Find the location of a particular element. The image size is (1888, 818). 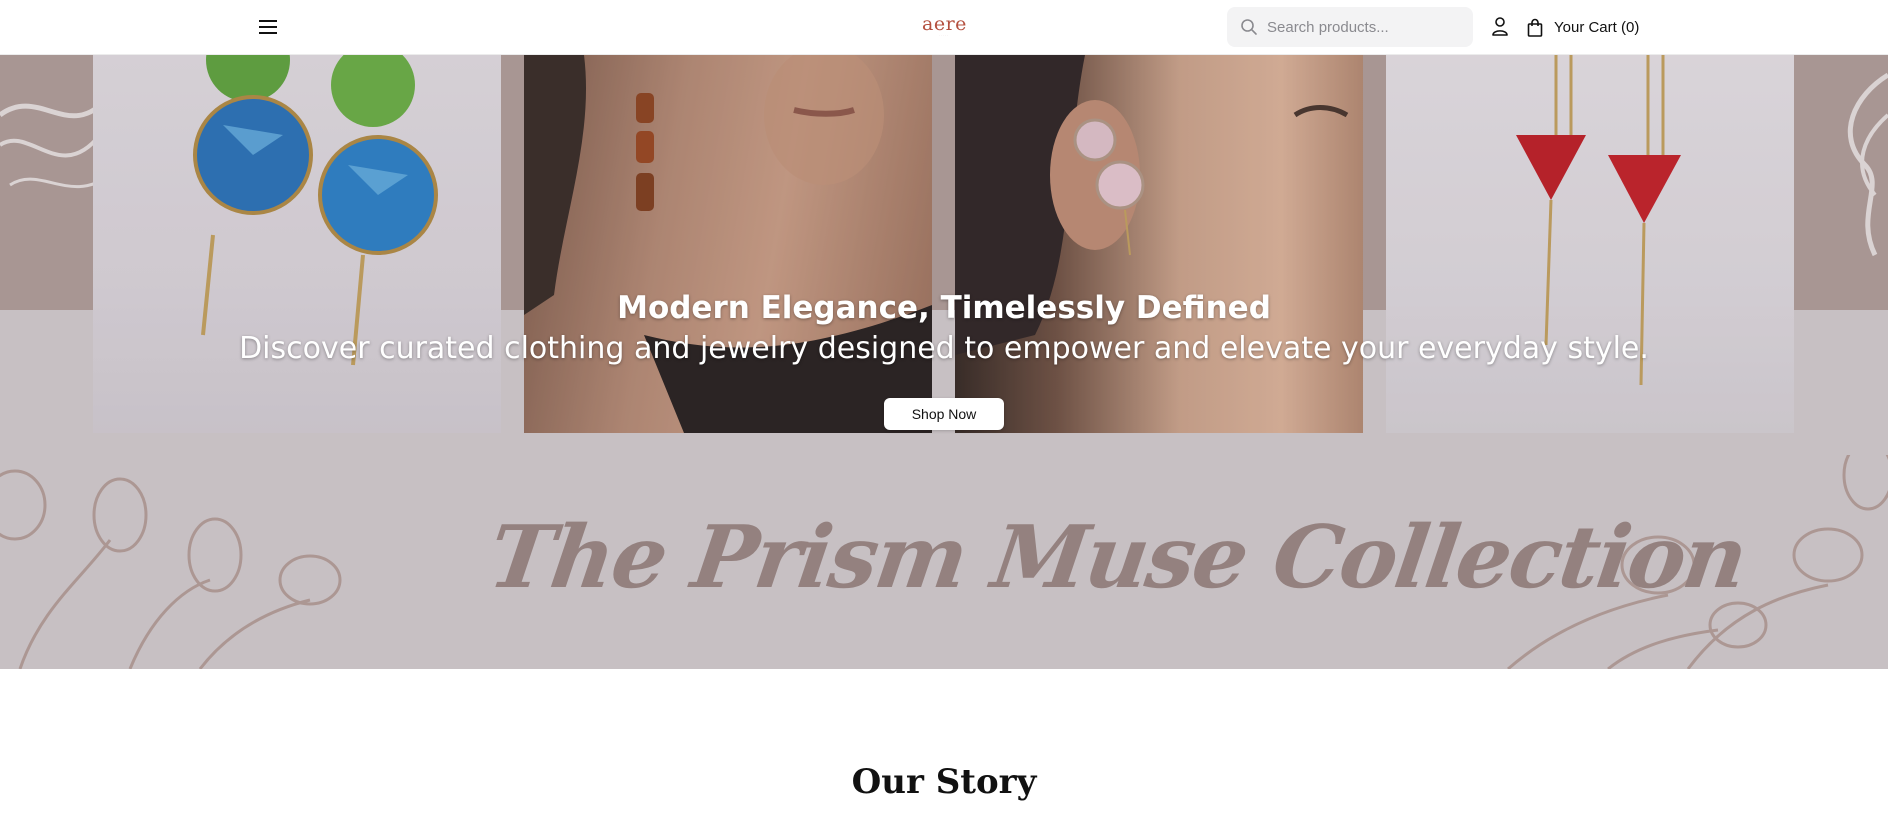

cart-button: Your Cart (0) is located at coordinates (1583, 27).